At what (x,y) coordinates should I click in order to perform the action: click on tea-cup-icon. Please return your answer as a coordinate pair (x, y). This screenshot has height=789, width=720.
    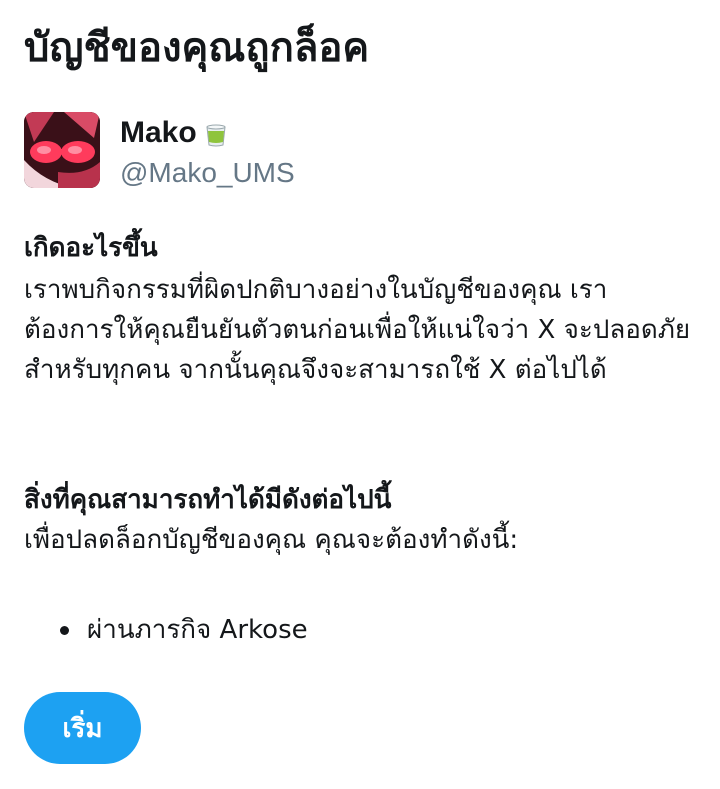
    Looking at the image, I should click on (216, 133).